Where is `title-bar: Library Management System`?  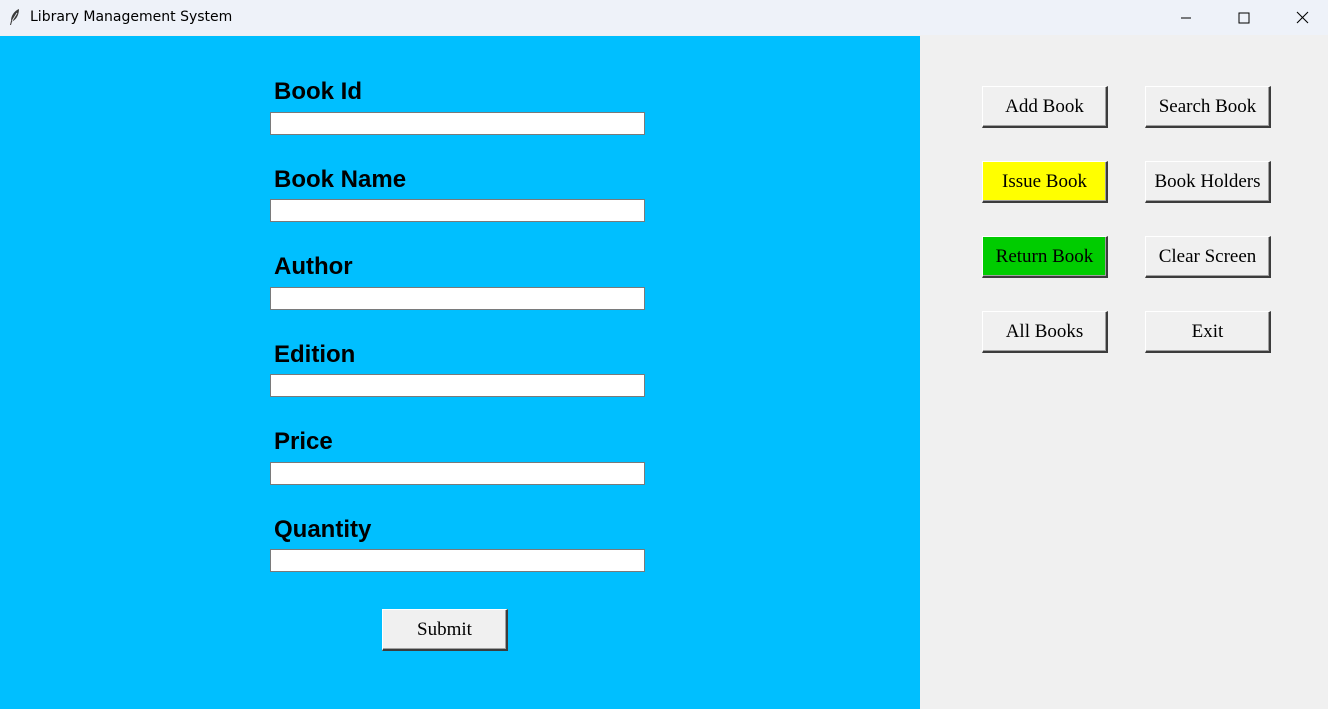 title-bar: Library Management System is located at coordinates (664, 17).